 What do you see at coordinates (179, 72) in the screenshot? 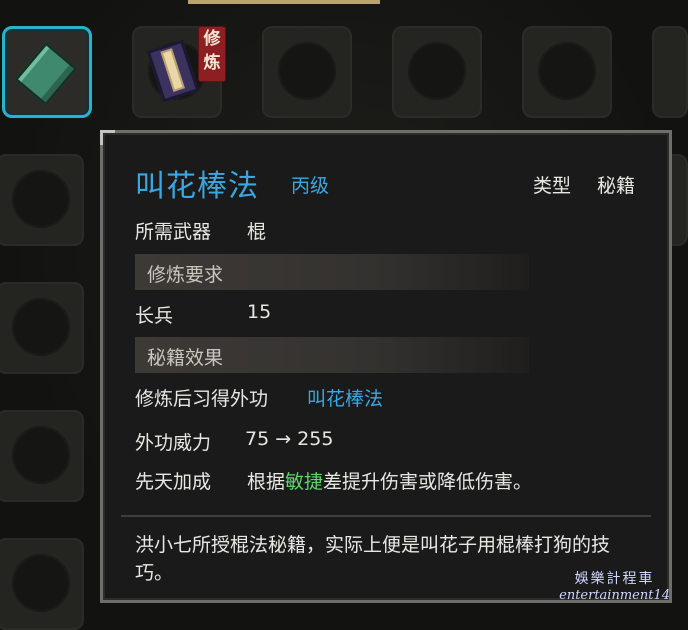
I see `inventory-slot-2: 修 炼` at bounding box center [179, 72].